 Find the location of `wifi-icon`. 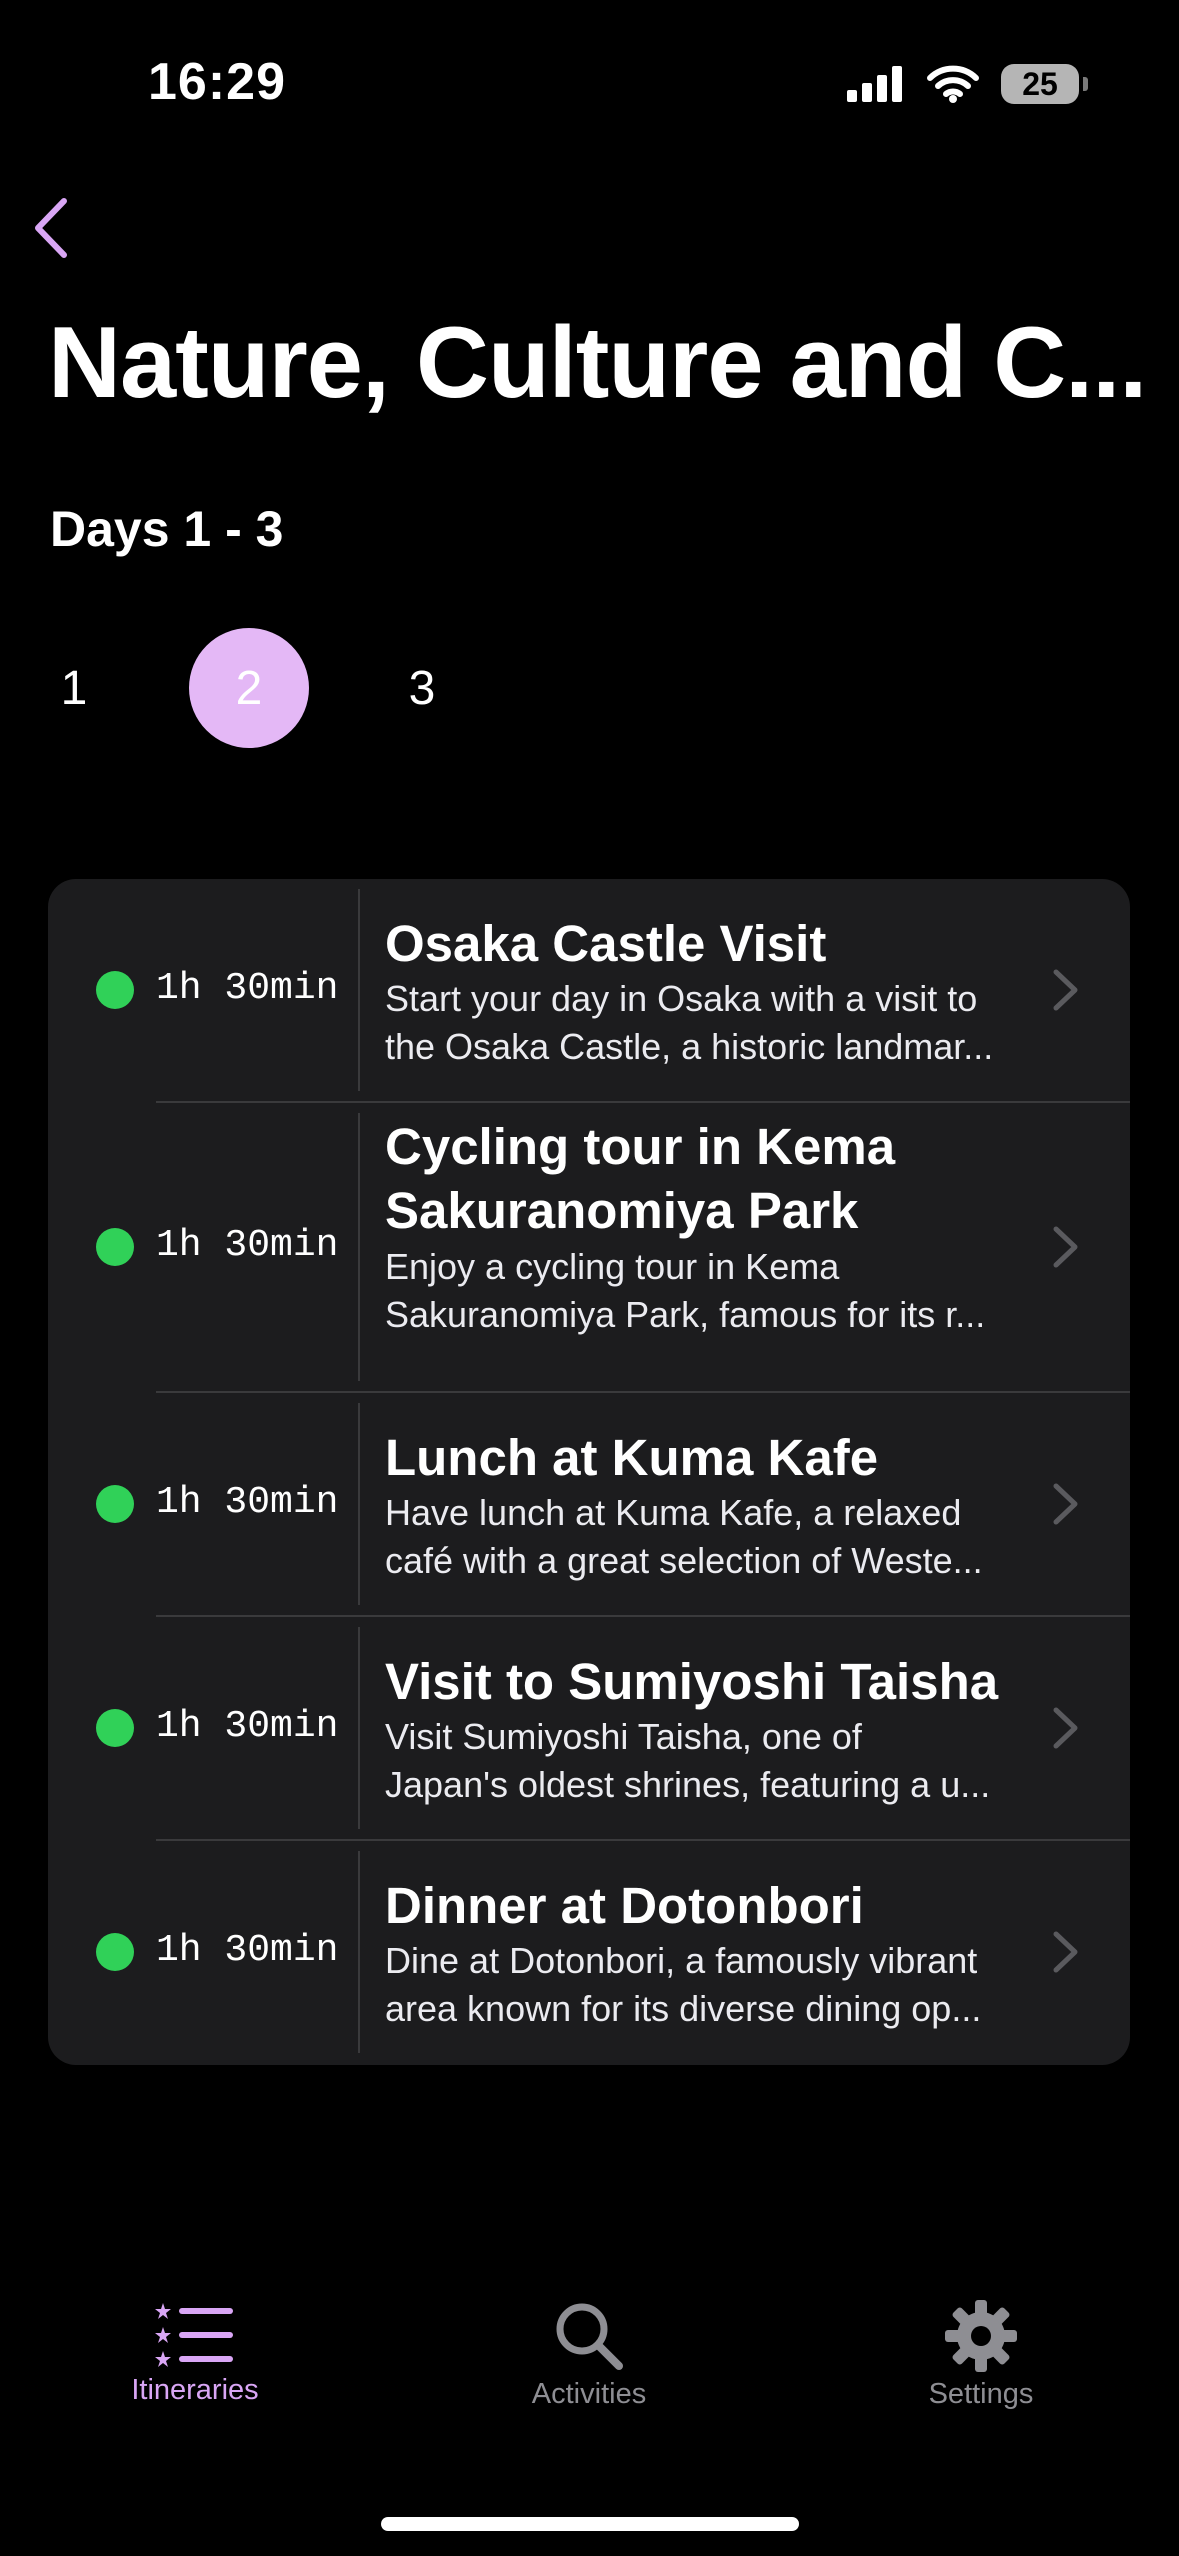

wifi-icon is located at coordinates (953, 84).